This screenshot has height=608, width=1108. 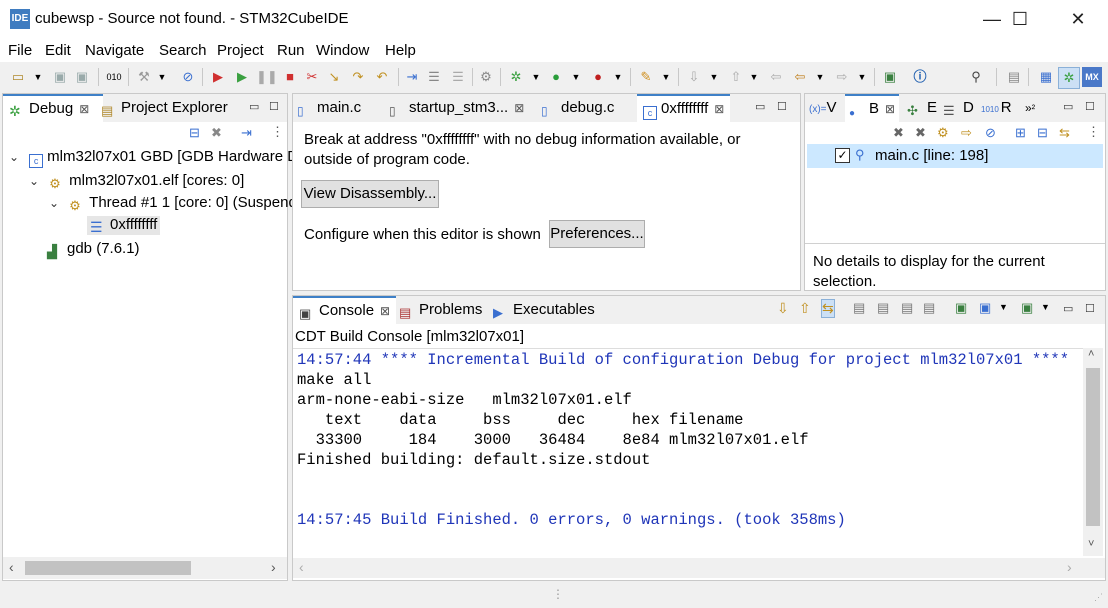 What do you see at coordinates (1092, 77) in the screenshot?
I see `mx-perspective-icon: MX` at bounding box center [1092, 77].